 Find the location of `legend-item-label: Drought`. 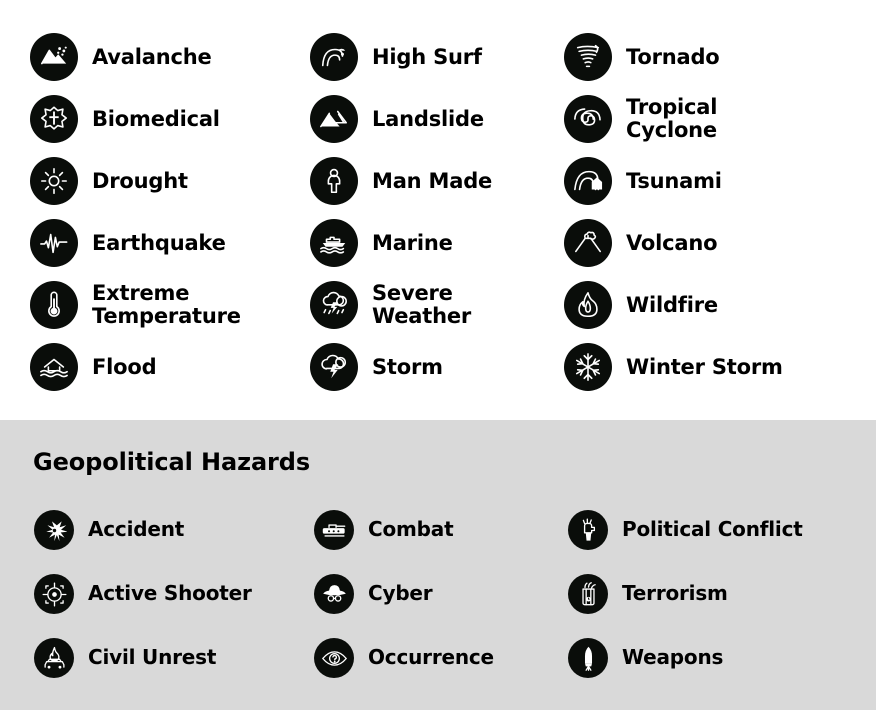

legend-item-label: Drought is located at coordinates (140, 180).